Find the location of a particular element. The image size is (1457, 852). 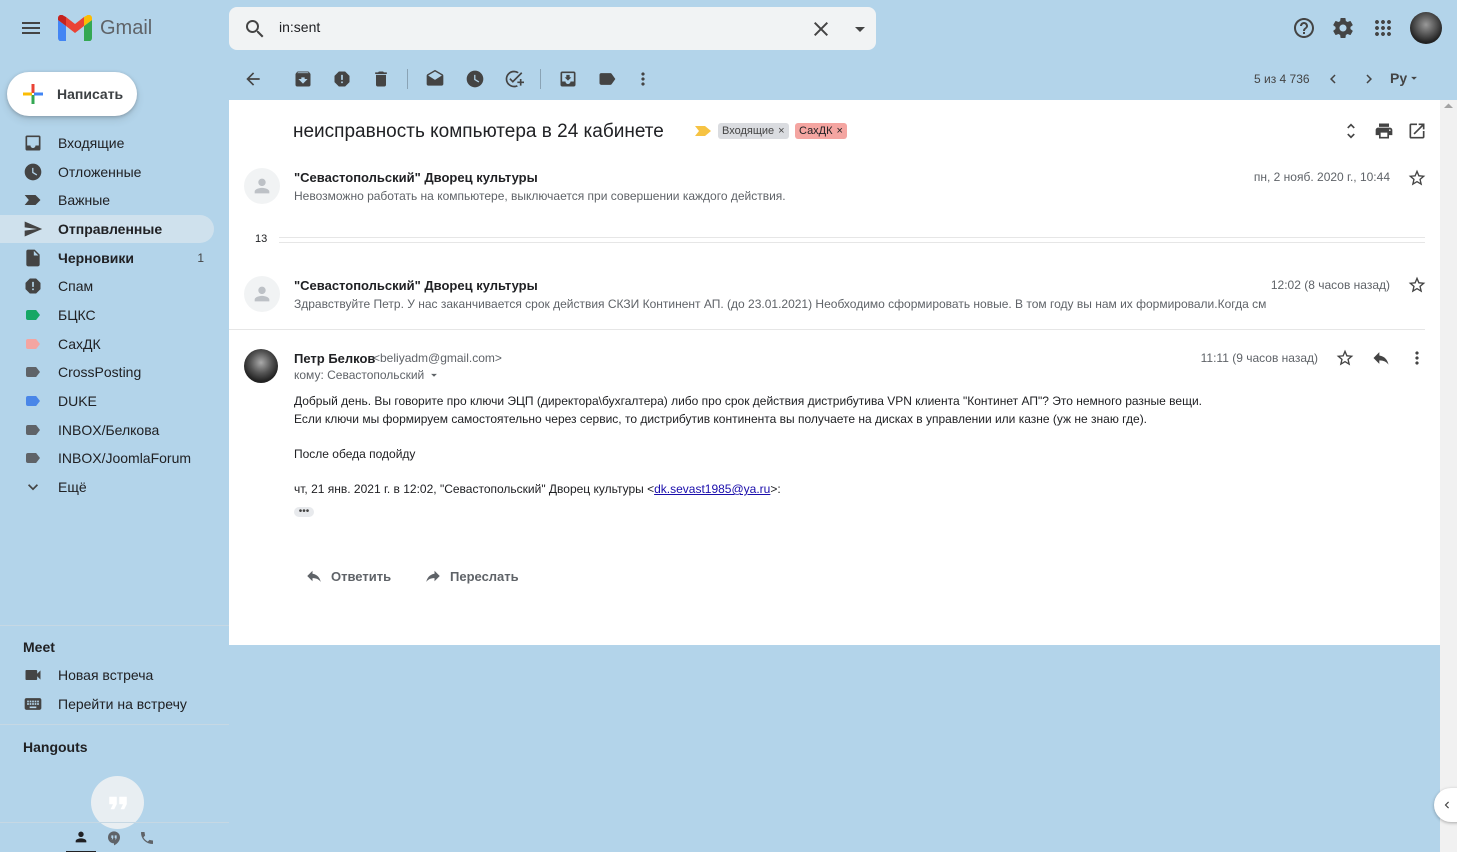

unfold-more-icon is located at coordinates (1351, 131).